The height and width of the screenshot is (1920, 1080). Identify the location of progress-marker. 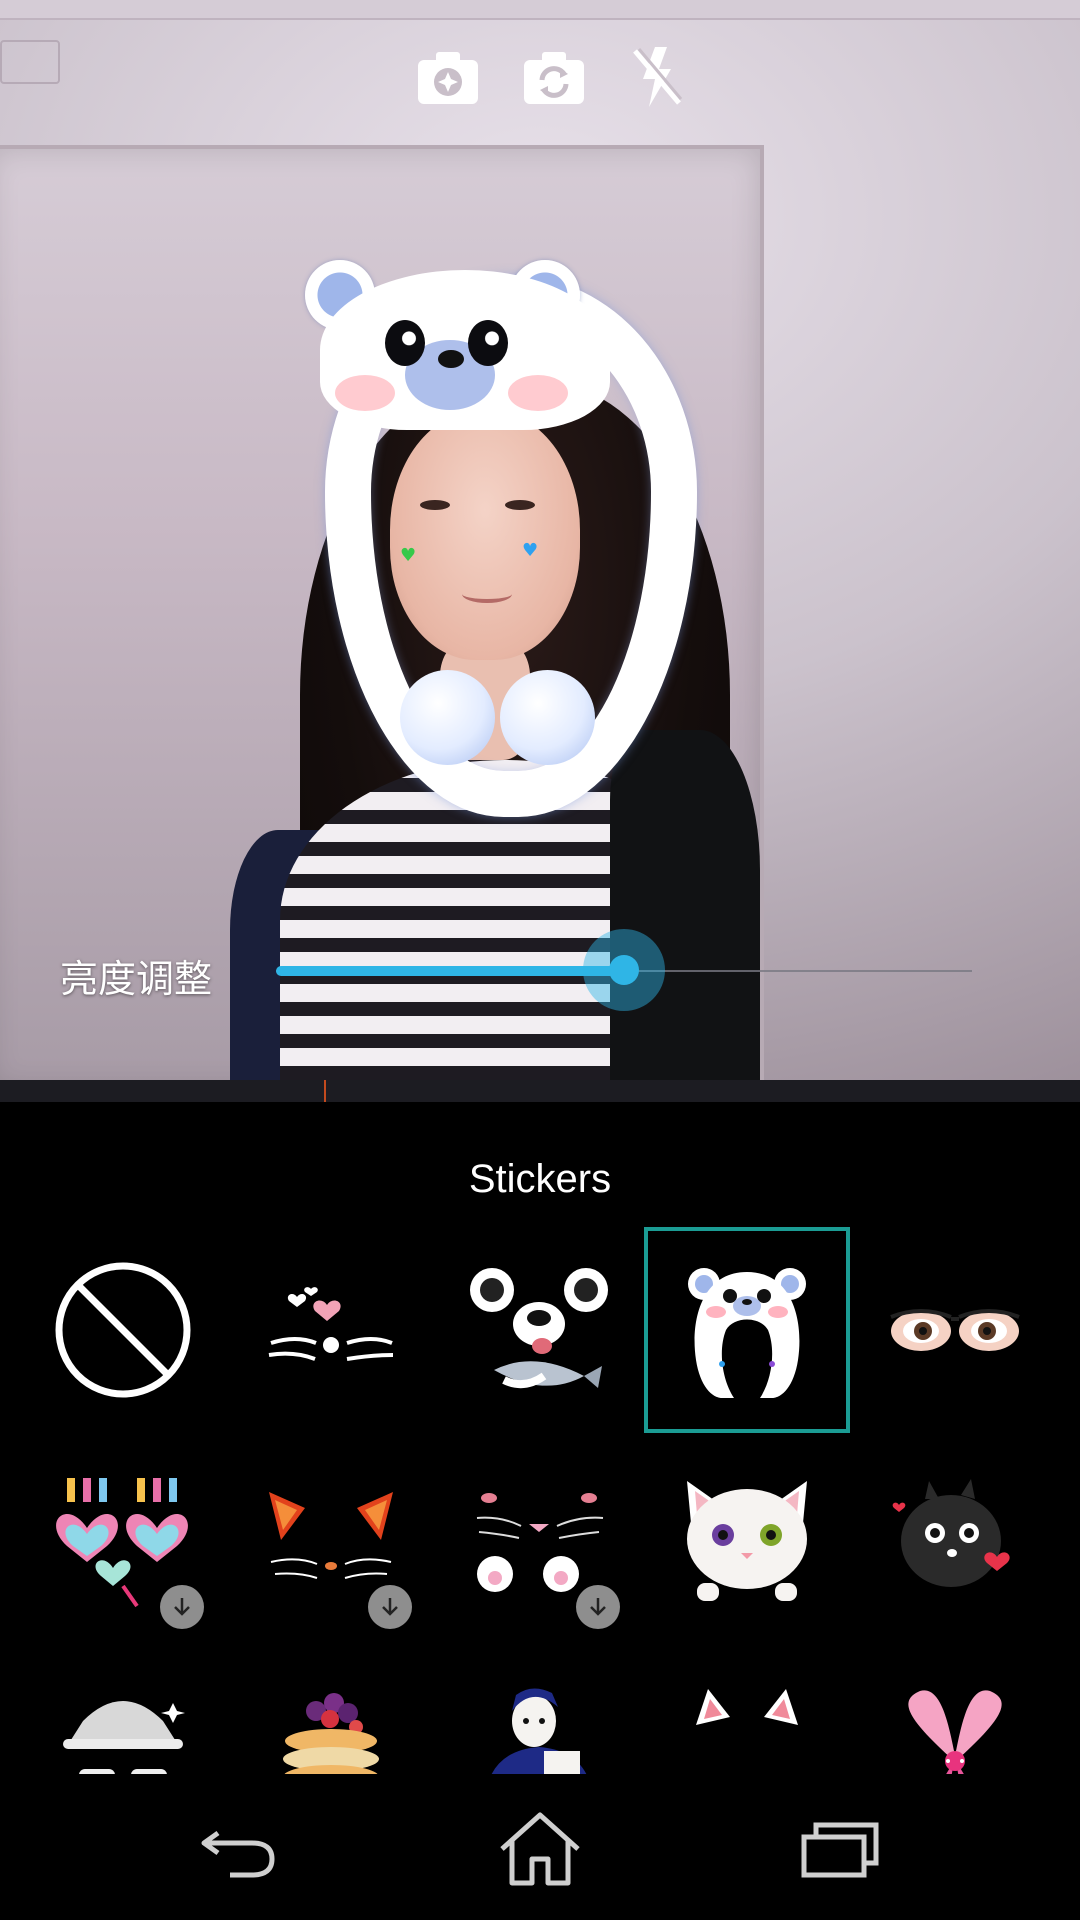
(325, 1091).